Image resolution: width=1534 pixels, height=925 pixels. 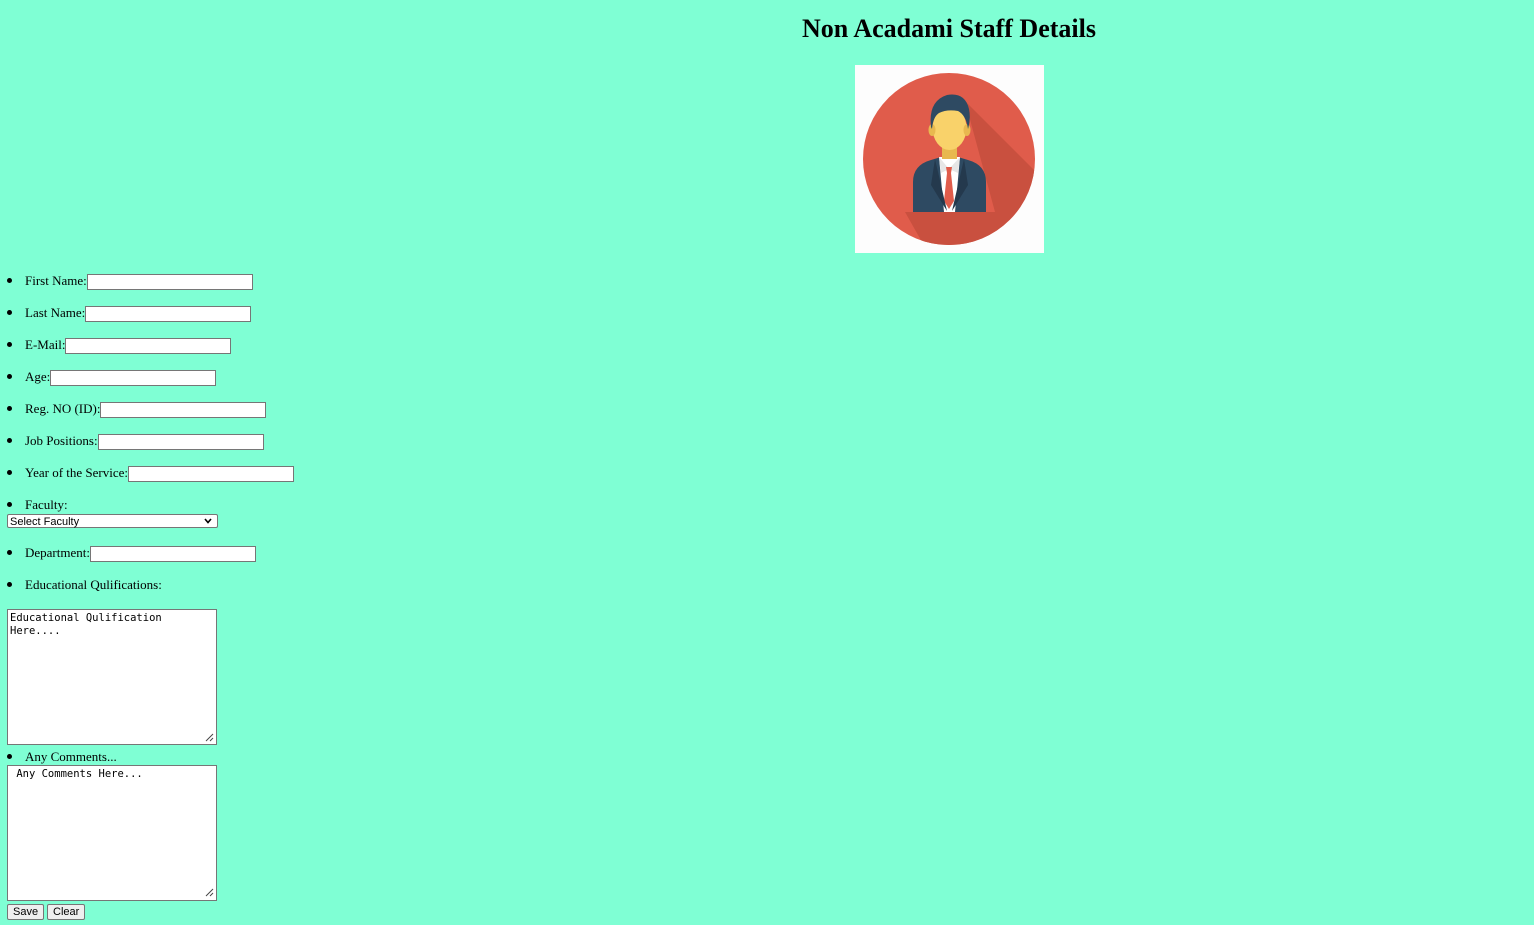 What do you see at coordinates (183, 410) in the screenshot?
I see `reg-no-input` at bounding box center [183, 410].